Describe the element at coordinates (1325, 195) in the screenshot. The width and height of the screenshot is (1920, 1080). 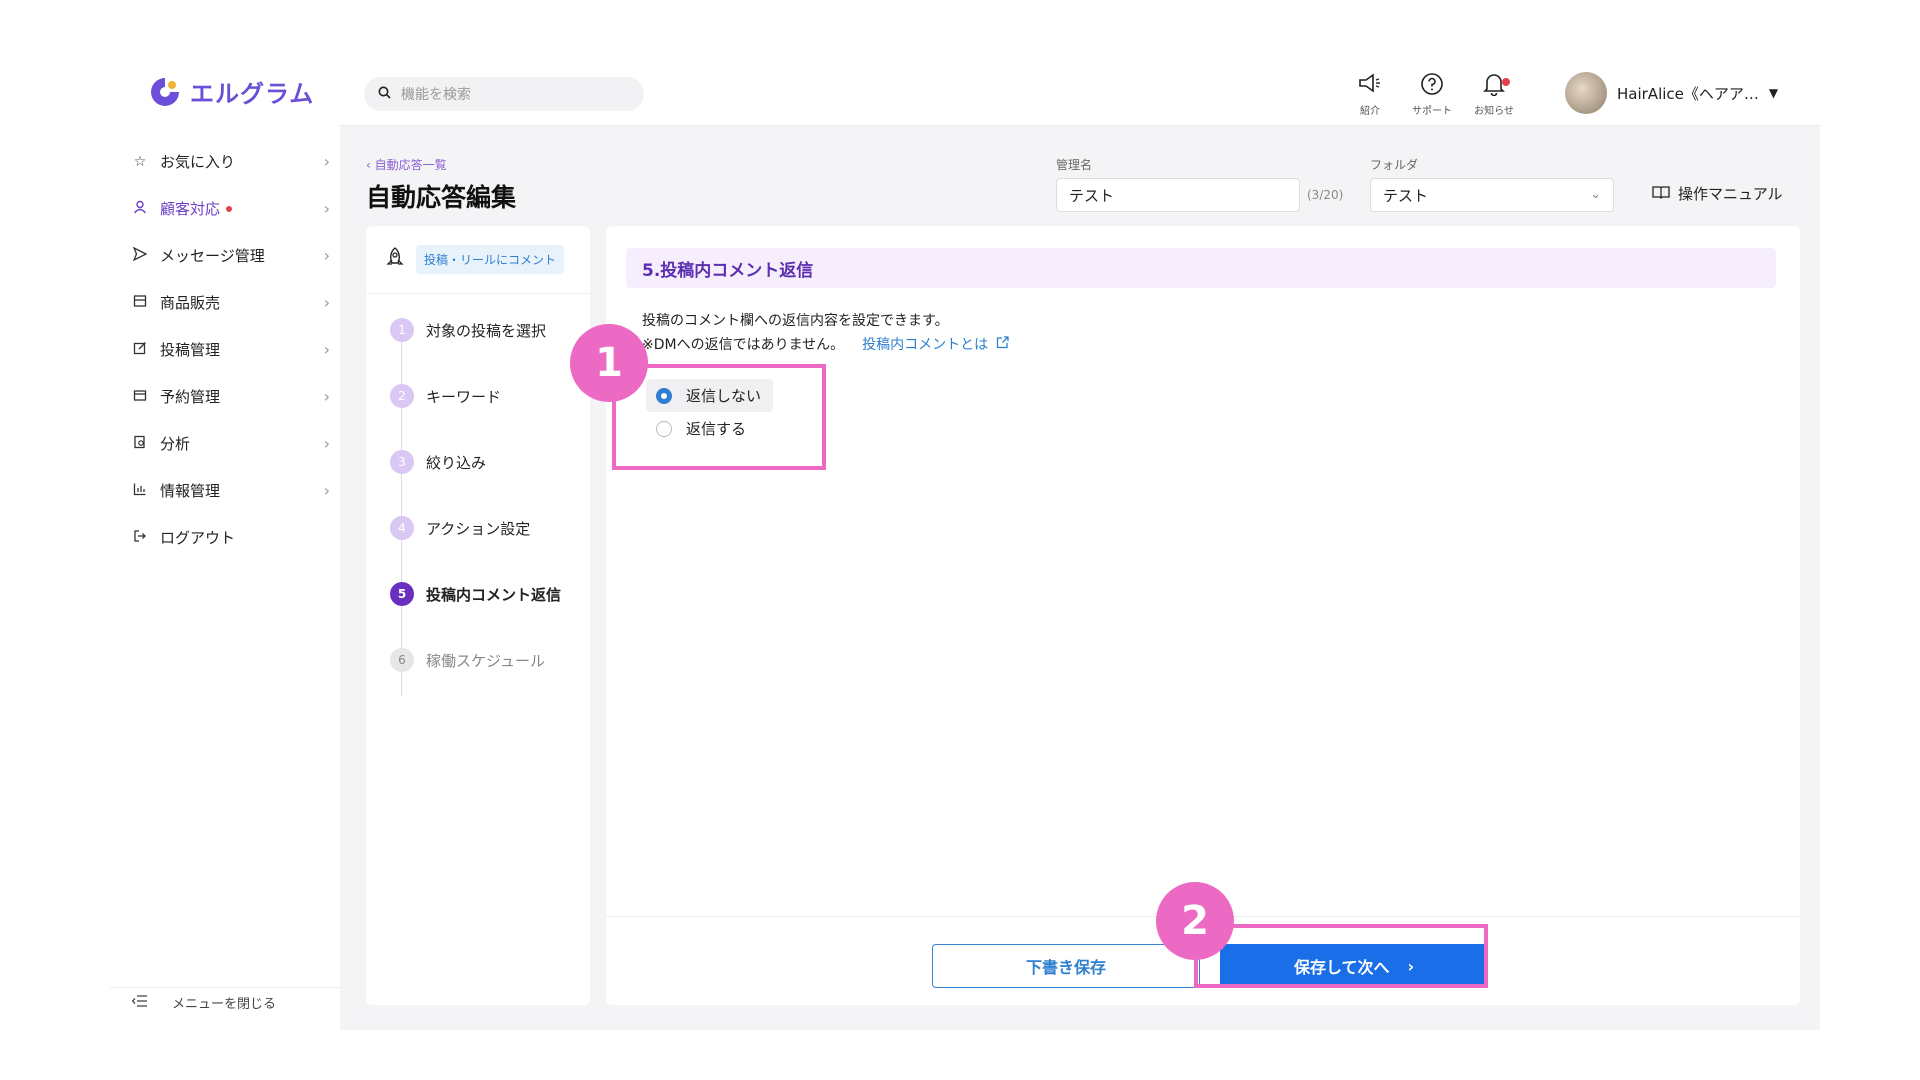
I see `name-char-count: (3/20)` at that location.